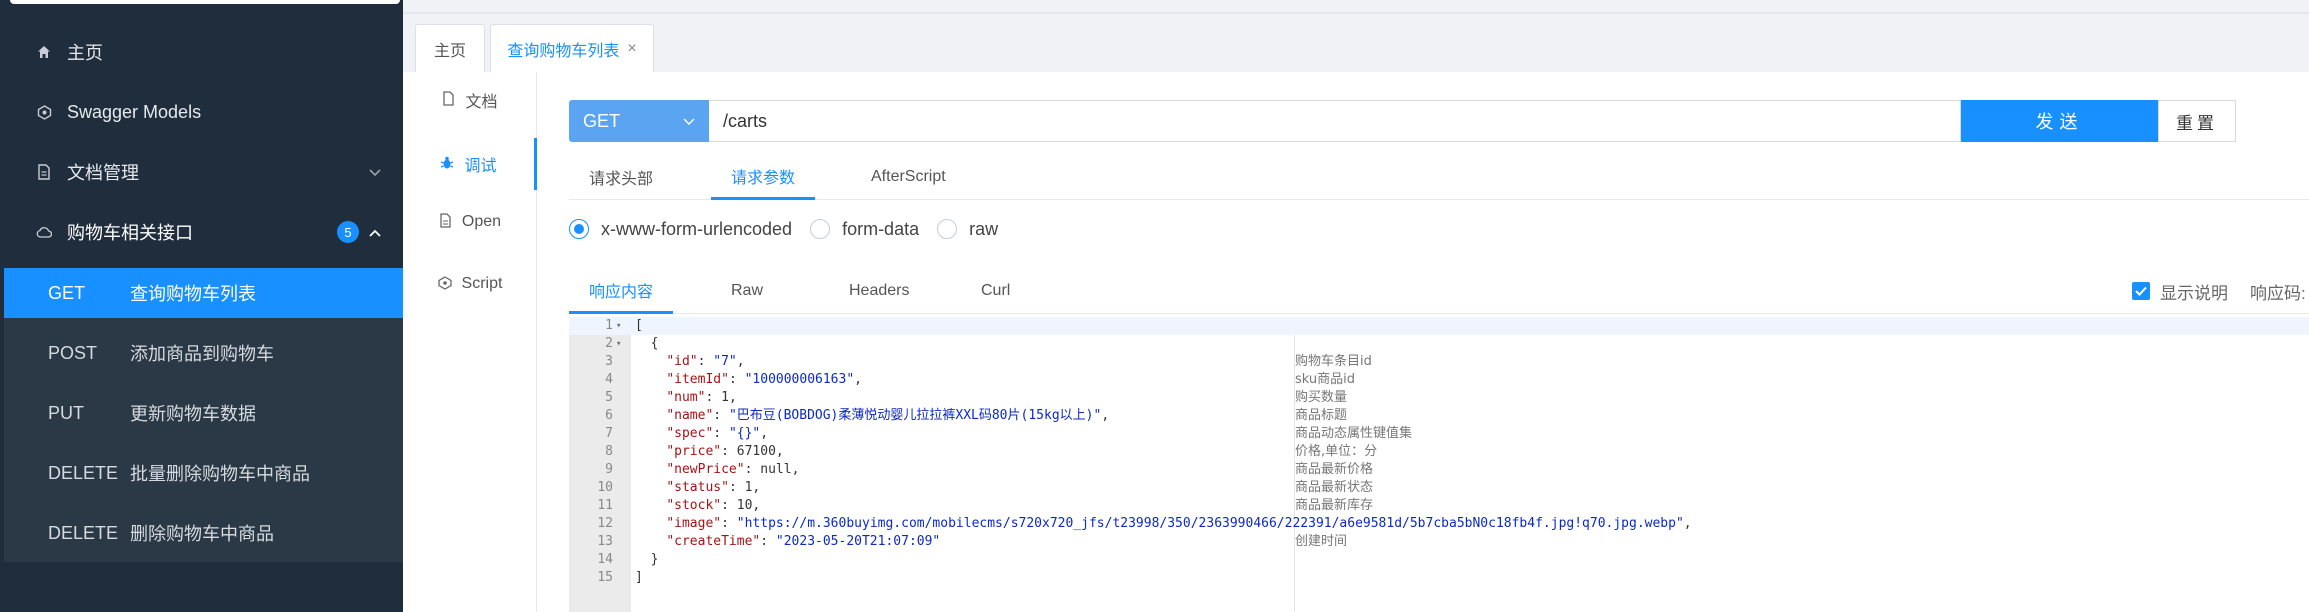 The width and height of the screenshot is (2309, 612). Describe the element at coordinates (449, 51) in the screenshot. I see `tab-label: 主页` at that location.